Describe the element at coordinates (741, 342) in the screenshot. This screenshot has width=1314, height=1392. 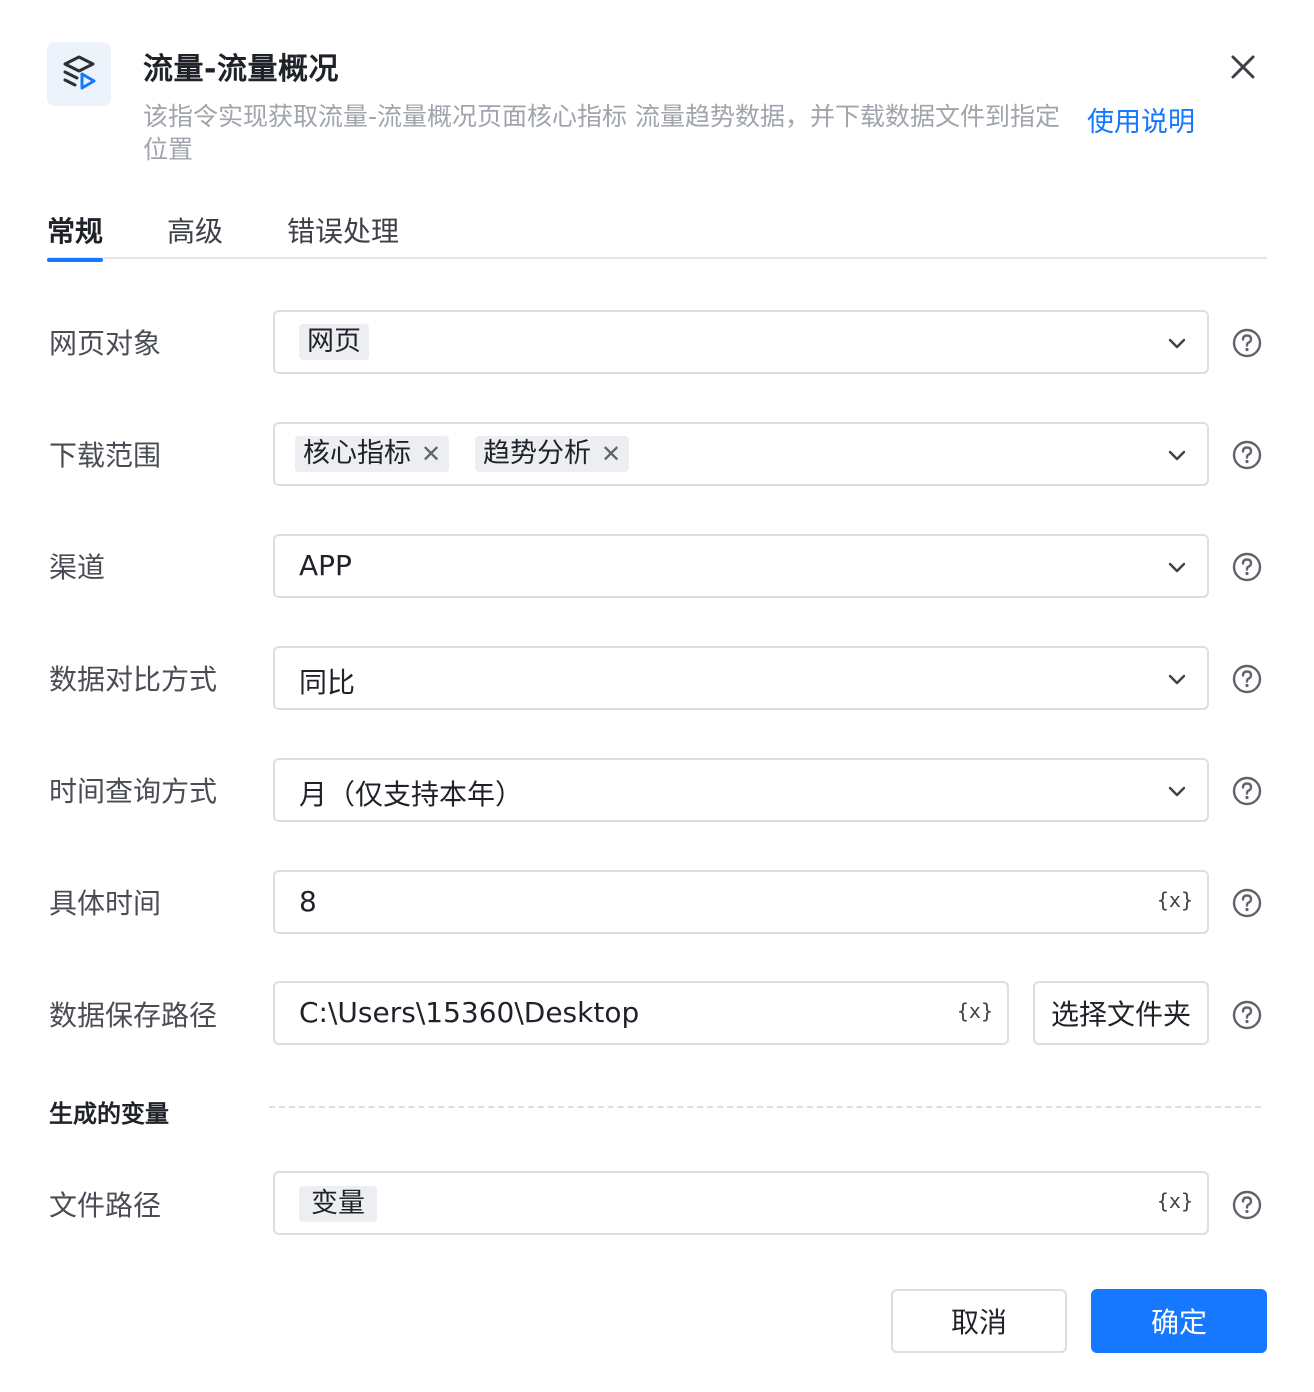
I see `web-object-select: 网页` at that location.